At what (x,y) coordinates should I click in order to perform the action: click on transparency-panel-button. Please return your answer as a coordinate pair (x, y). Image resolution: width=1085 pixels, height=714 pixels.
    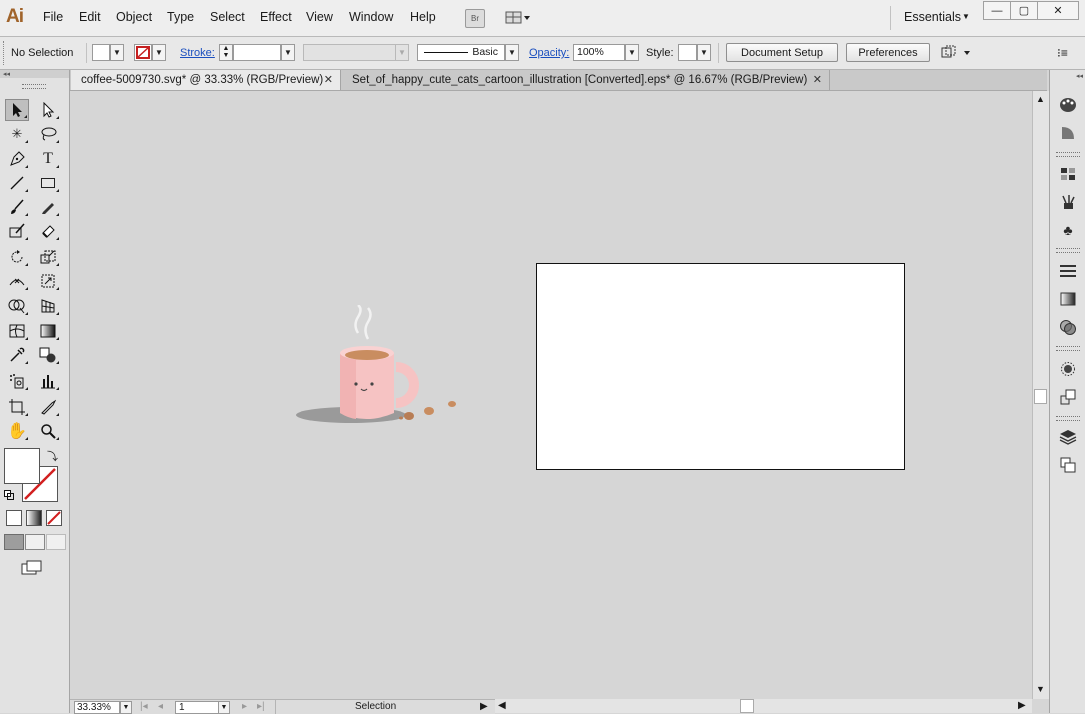
    Looking at the image, I should click on (1068, 327).